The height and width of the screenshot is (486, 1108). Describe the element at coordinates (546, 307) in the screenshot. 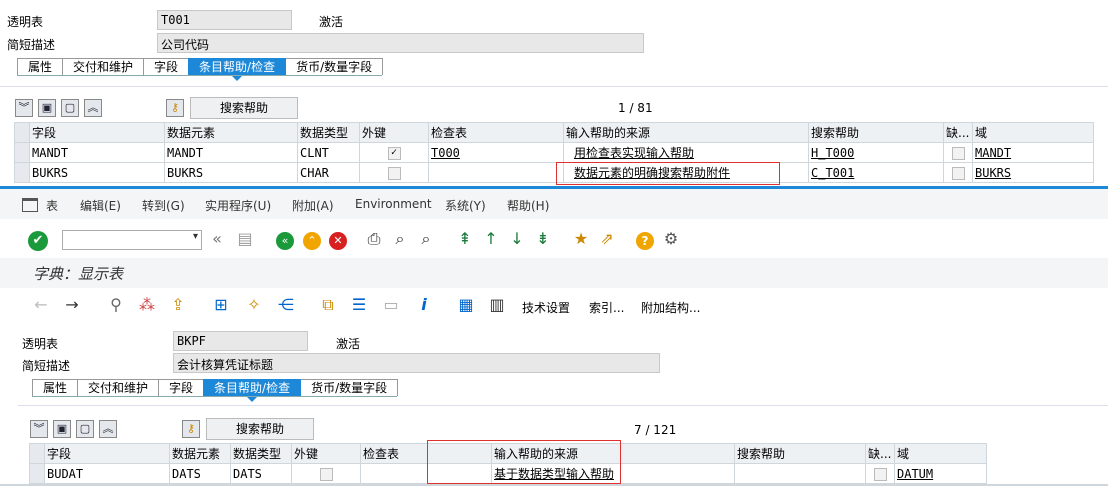

I see `tech-settings-button: 技术设置` at that location.